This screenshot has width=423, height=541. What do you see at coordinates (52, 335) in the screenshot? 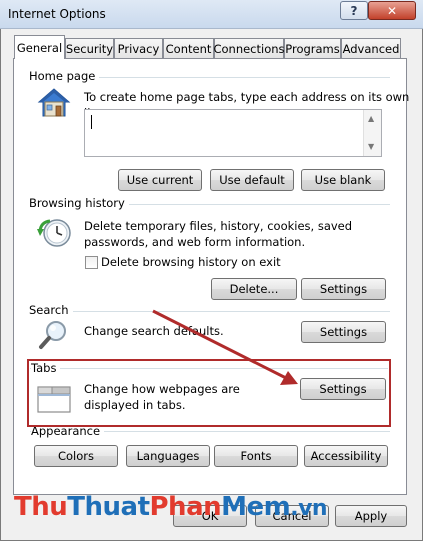
I see `magnifier-icon` at bounding box center [52, 335].